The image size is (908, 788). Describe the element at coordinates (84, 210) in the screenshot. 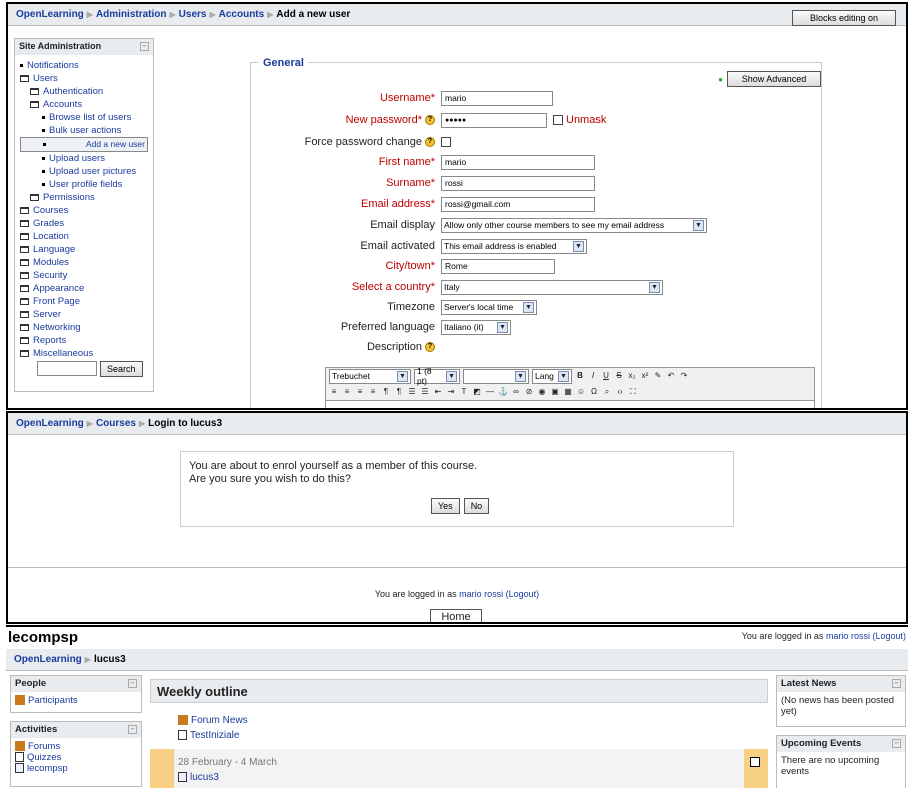

I see `sidebar-item: Courses` at that location.